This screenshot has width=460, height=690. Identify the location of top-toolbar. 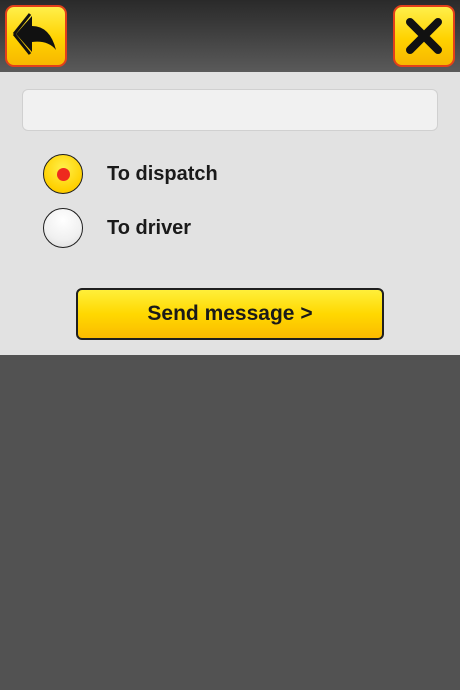
(230, 36).